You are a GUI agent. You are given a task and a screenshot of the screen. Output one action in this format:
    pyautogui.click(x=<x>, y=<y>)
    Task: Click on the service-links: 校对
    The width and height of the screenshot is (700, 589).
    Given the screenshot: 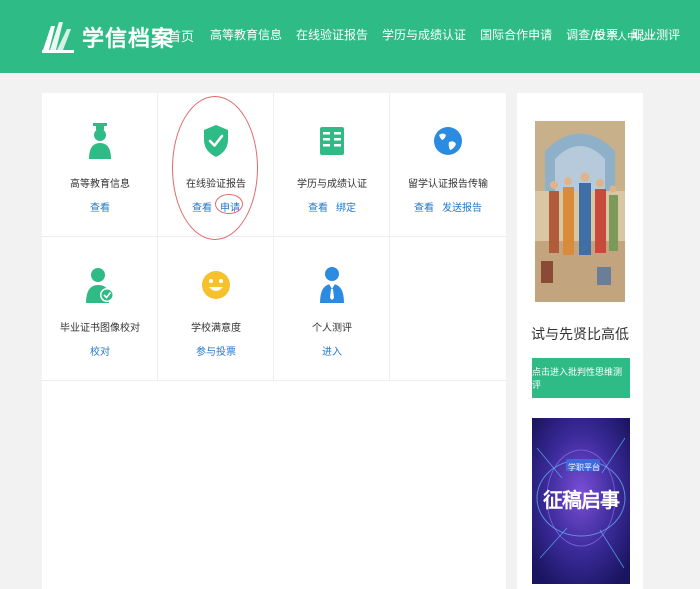 What is the action you would take?
    pyautogui.click(x=100, y=350)
    